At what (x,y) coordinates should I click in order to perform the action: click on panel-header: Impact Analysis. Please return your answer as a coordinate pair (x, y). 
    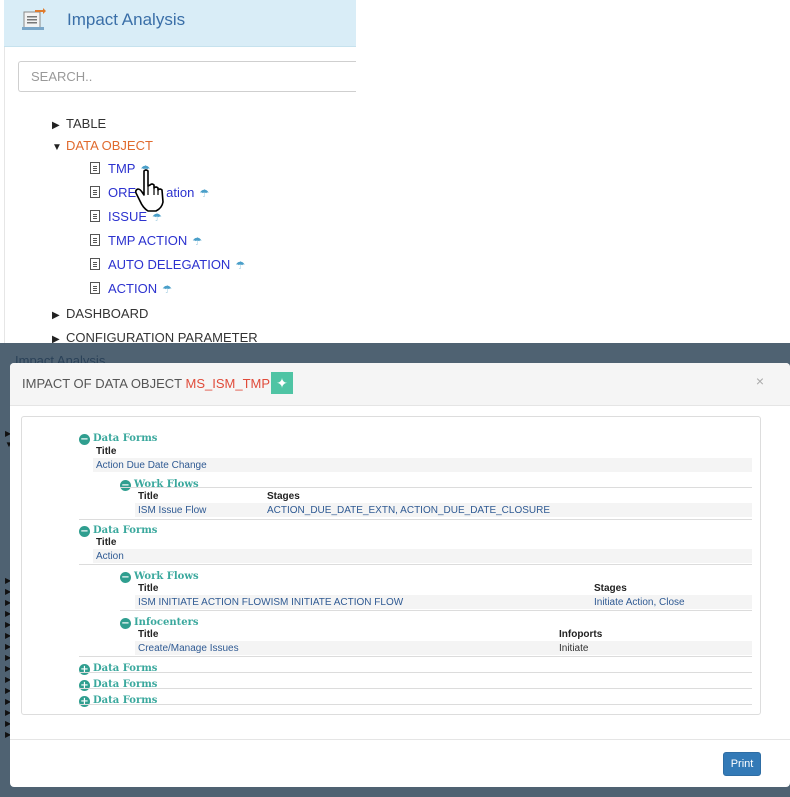
    Looking at the image, I should click on (180, 23).